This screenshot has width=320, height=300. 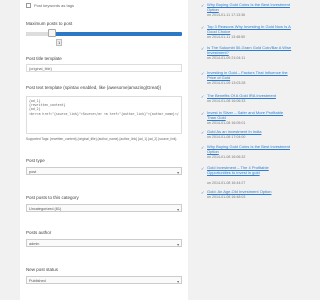 What do you see at coordinates (52, 33) in the screenshot?
I see `max-posts-slider-handle` at bounding box center [52, 33].